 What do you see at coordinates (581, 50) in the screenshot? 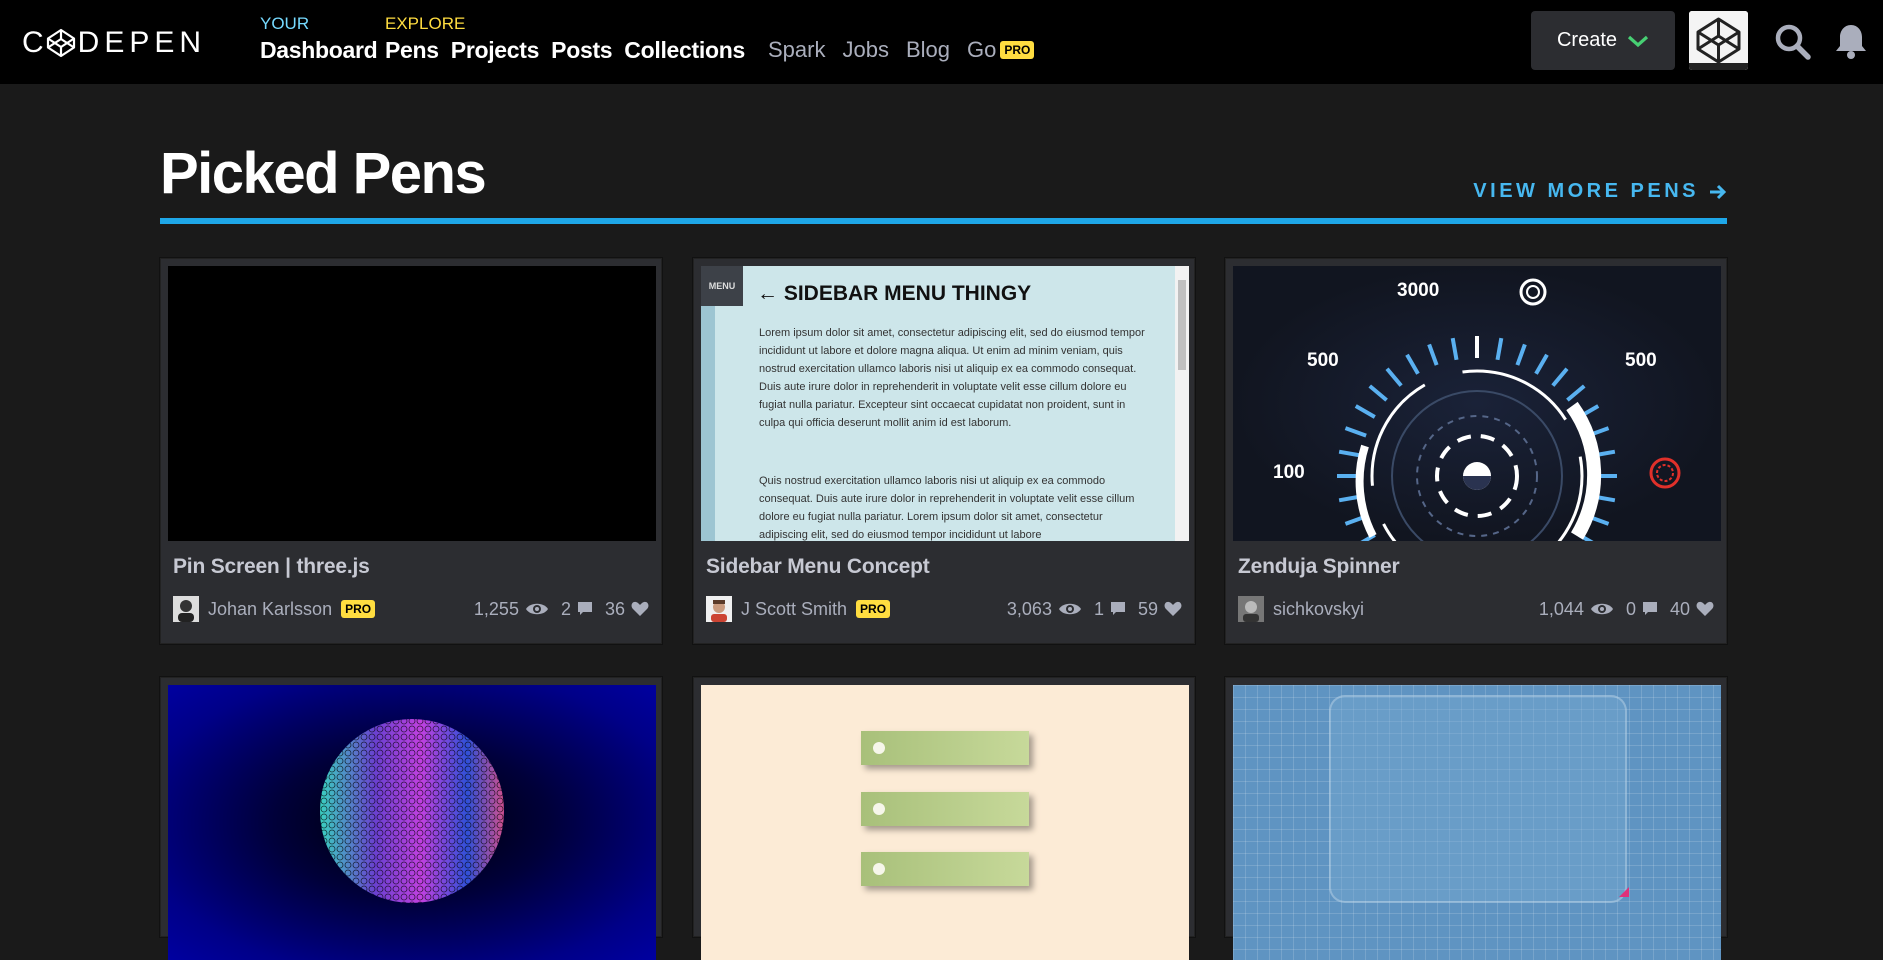
I see `nav-posts: Posts` at bounding box center [581, 50].